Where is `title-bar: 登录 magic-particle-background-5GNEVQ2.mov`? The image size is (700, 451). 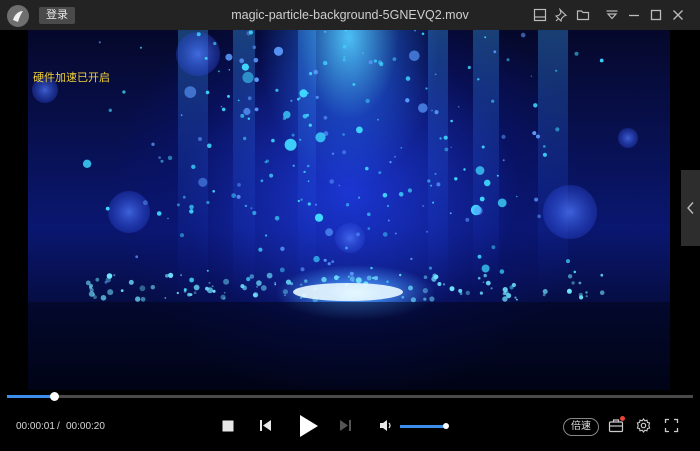 title-bar: 登录 magic-particle-background-5GNEVQ2.mov is located at coordinates (350, 15).